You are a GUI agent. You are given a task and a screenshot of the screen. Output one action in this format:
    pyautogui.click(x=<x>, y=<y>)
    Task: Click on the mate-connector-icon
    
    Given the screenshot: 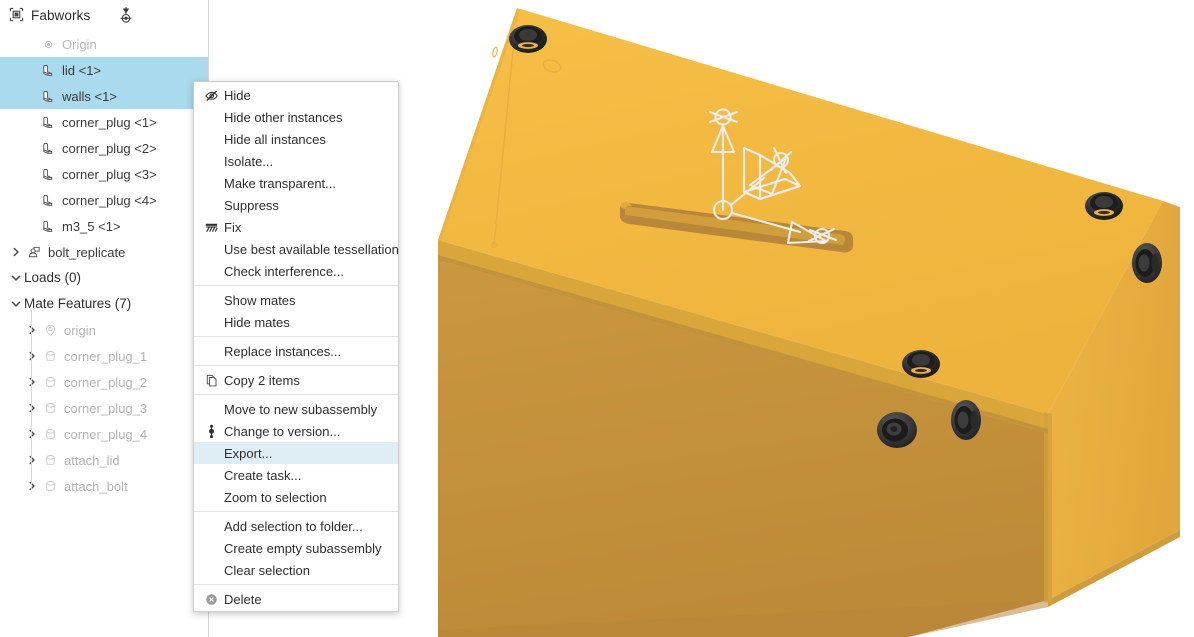 What is the action you would take?
    pyautogui.click(x=126, y=16)
    